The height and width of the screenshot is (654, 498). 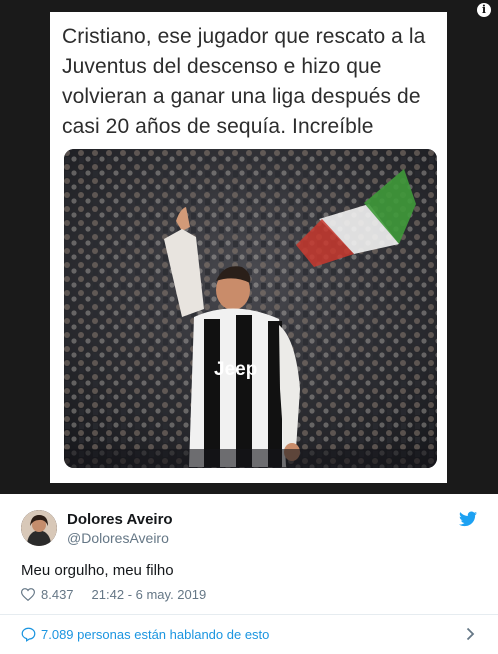 I want to click on chevron-right-icon, so click(x=470, y=634).